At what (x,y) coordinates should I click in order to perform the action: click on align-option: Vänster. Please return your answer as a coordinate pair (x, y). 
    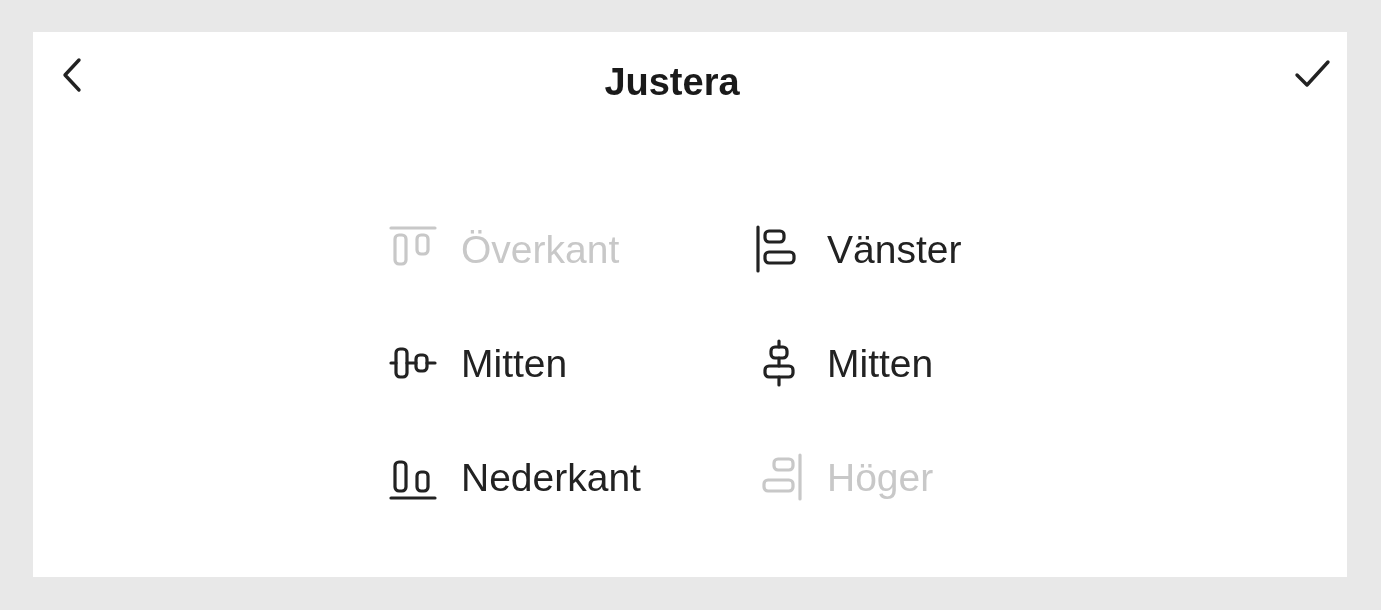
    Looking at the image, I should click on (858, 249).